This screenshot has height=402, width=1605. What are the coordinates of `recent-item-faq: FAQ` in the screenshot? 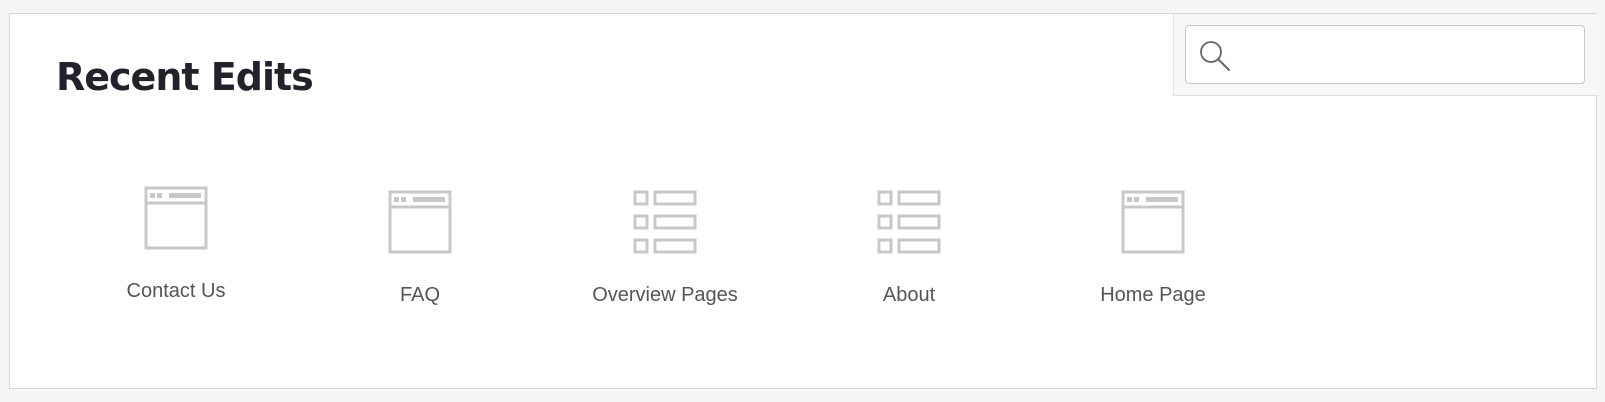 It's located at (420, 255).